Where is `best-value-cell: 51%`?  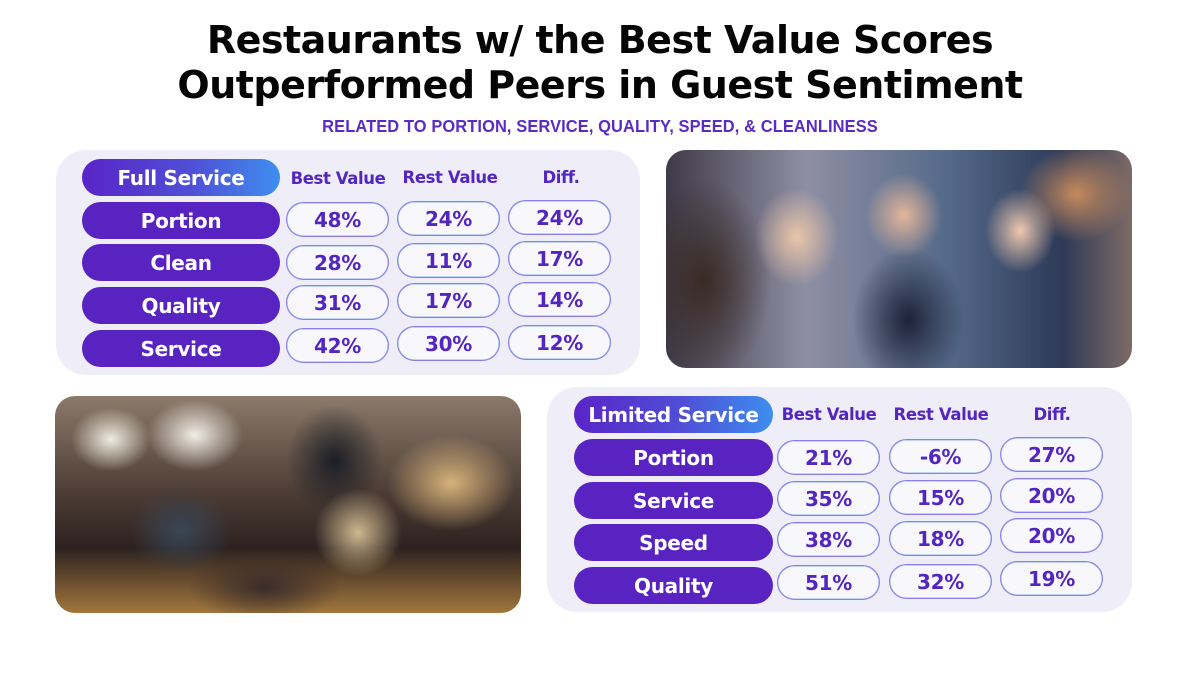
best-value-cell: 51% is located at coordinates (828, 582).